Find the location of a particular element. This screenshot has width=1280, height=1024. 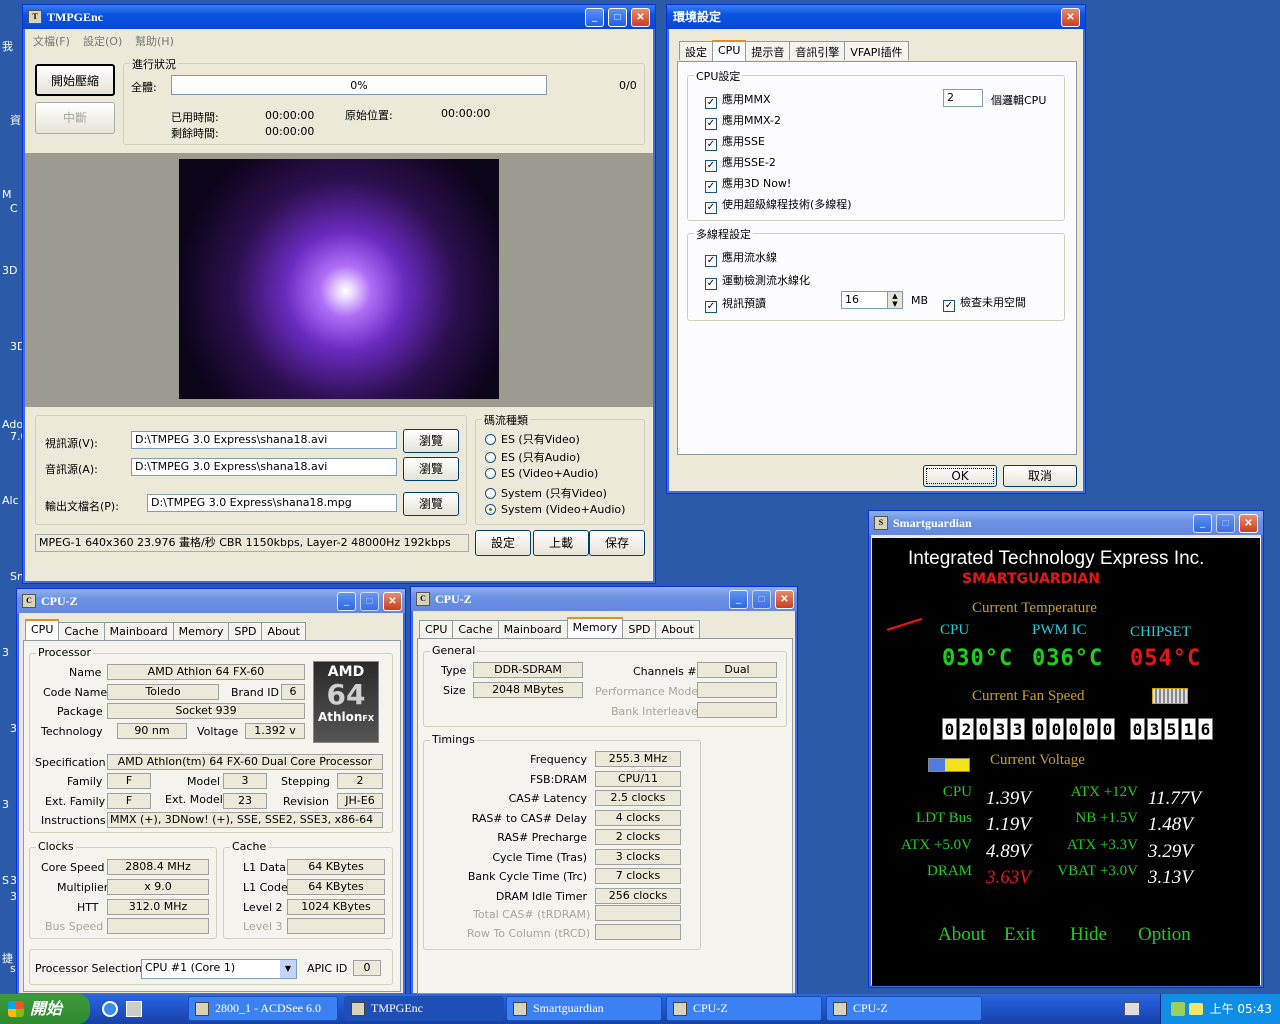

processor-selection-dropdown: CPU #1 (Core 1) ▼ is located at coordinates (219, 969).